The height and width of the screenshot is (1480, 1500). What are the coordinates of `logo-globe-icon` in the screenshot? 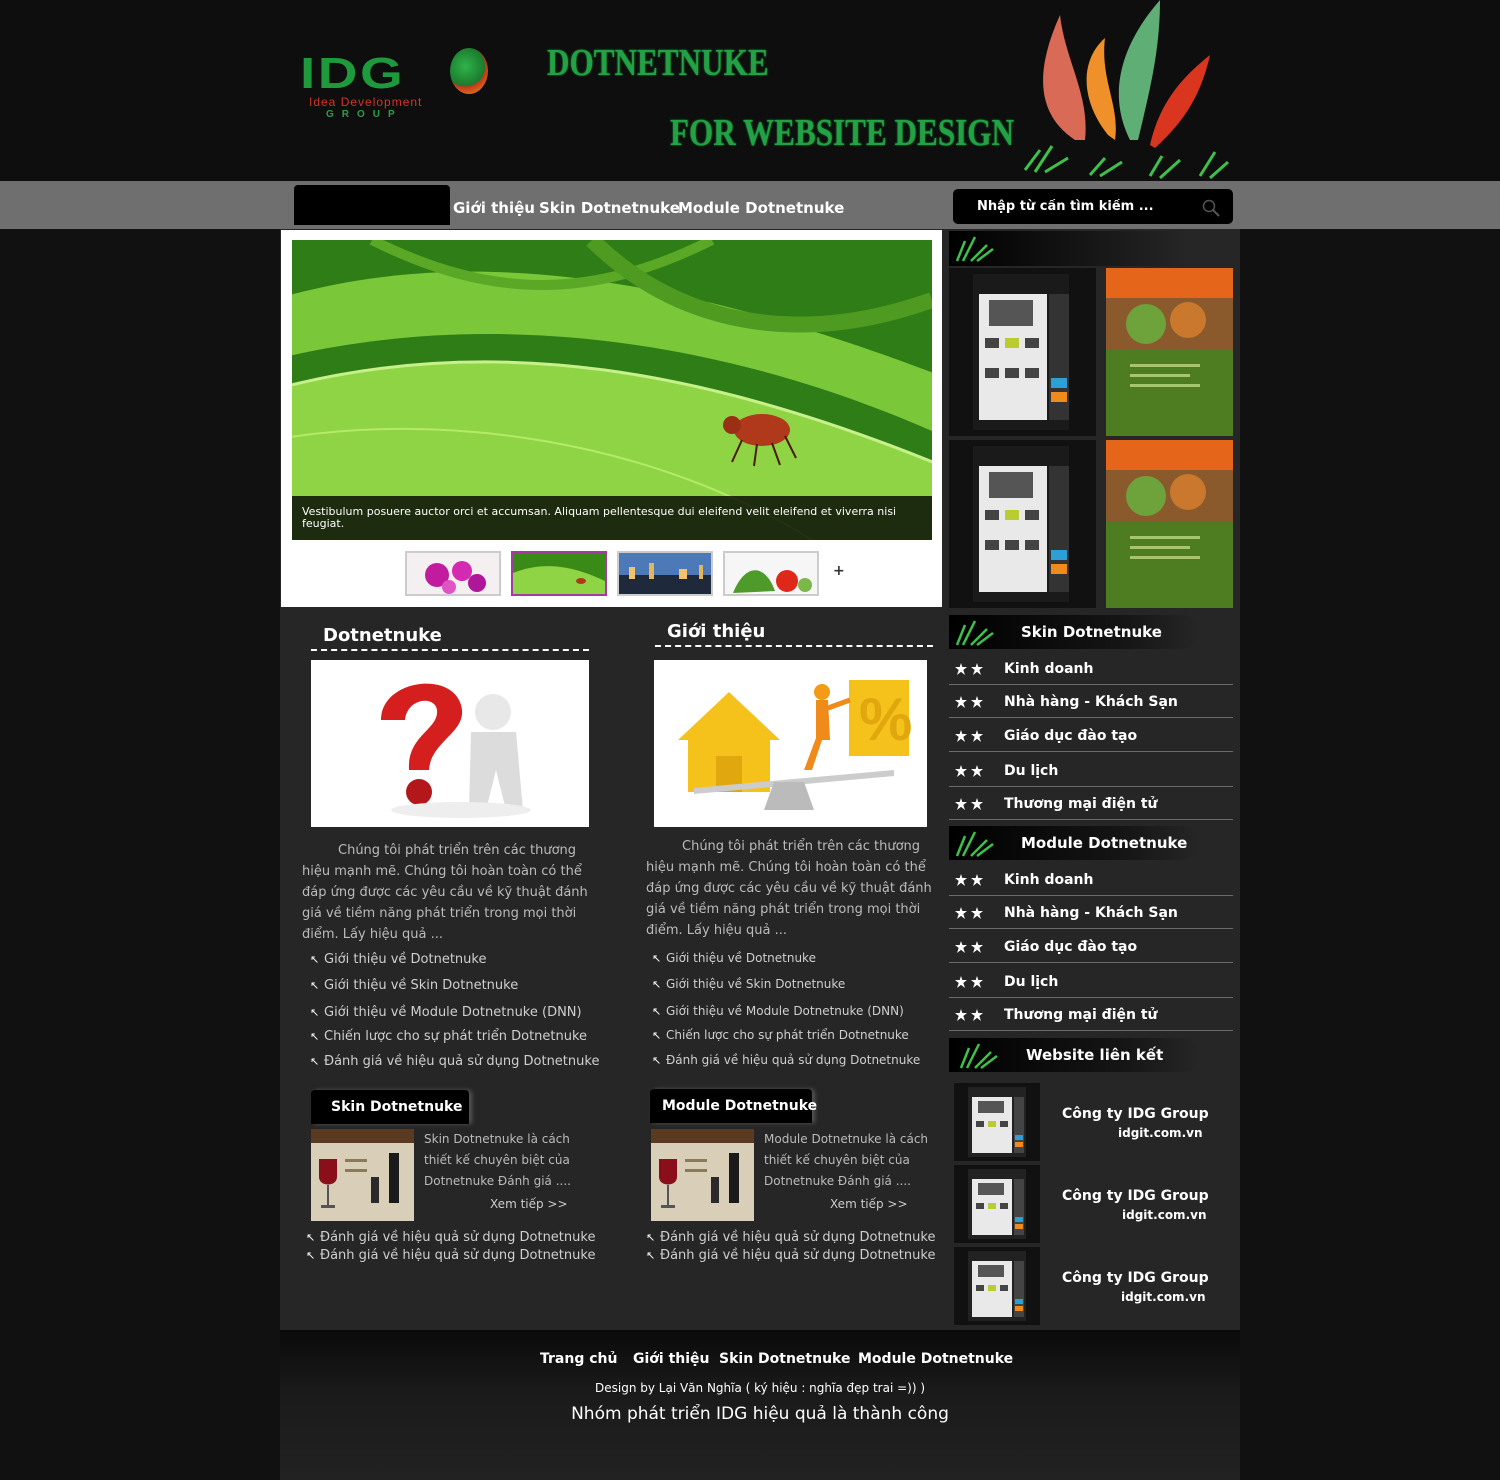 It's located at (469, 71).